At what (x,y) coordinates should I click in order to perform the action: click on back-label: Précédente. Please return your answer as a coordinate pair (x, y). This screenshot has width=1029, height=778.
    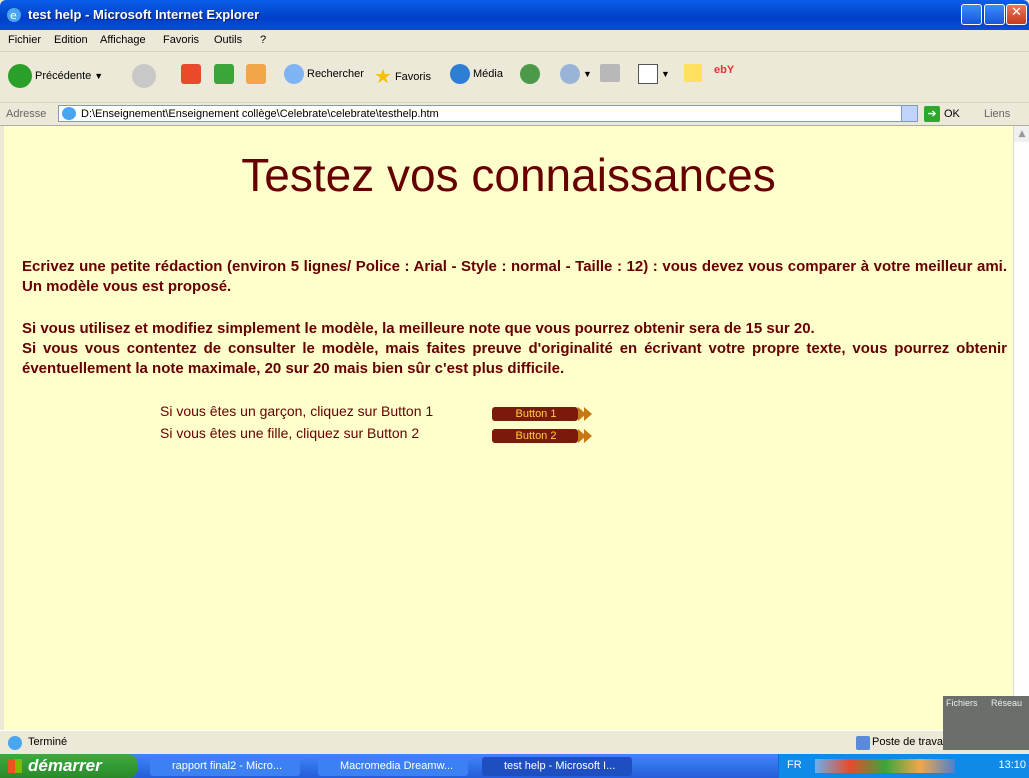
    Looking at the image, I should click on (63, 76).